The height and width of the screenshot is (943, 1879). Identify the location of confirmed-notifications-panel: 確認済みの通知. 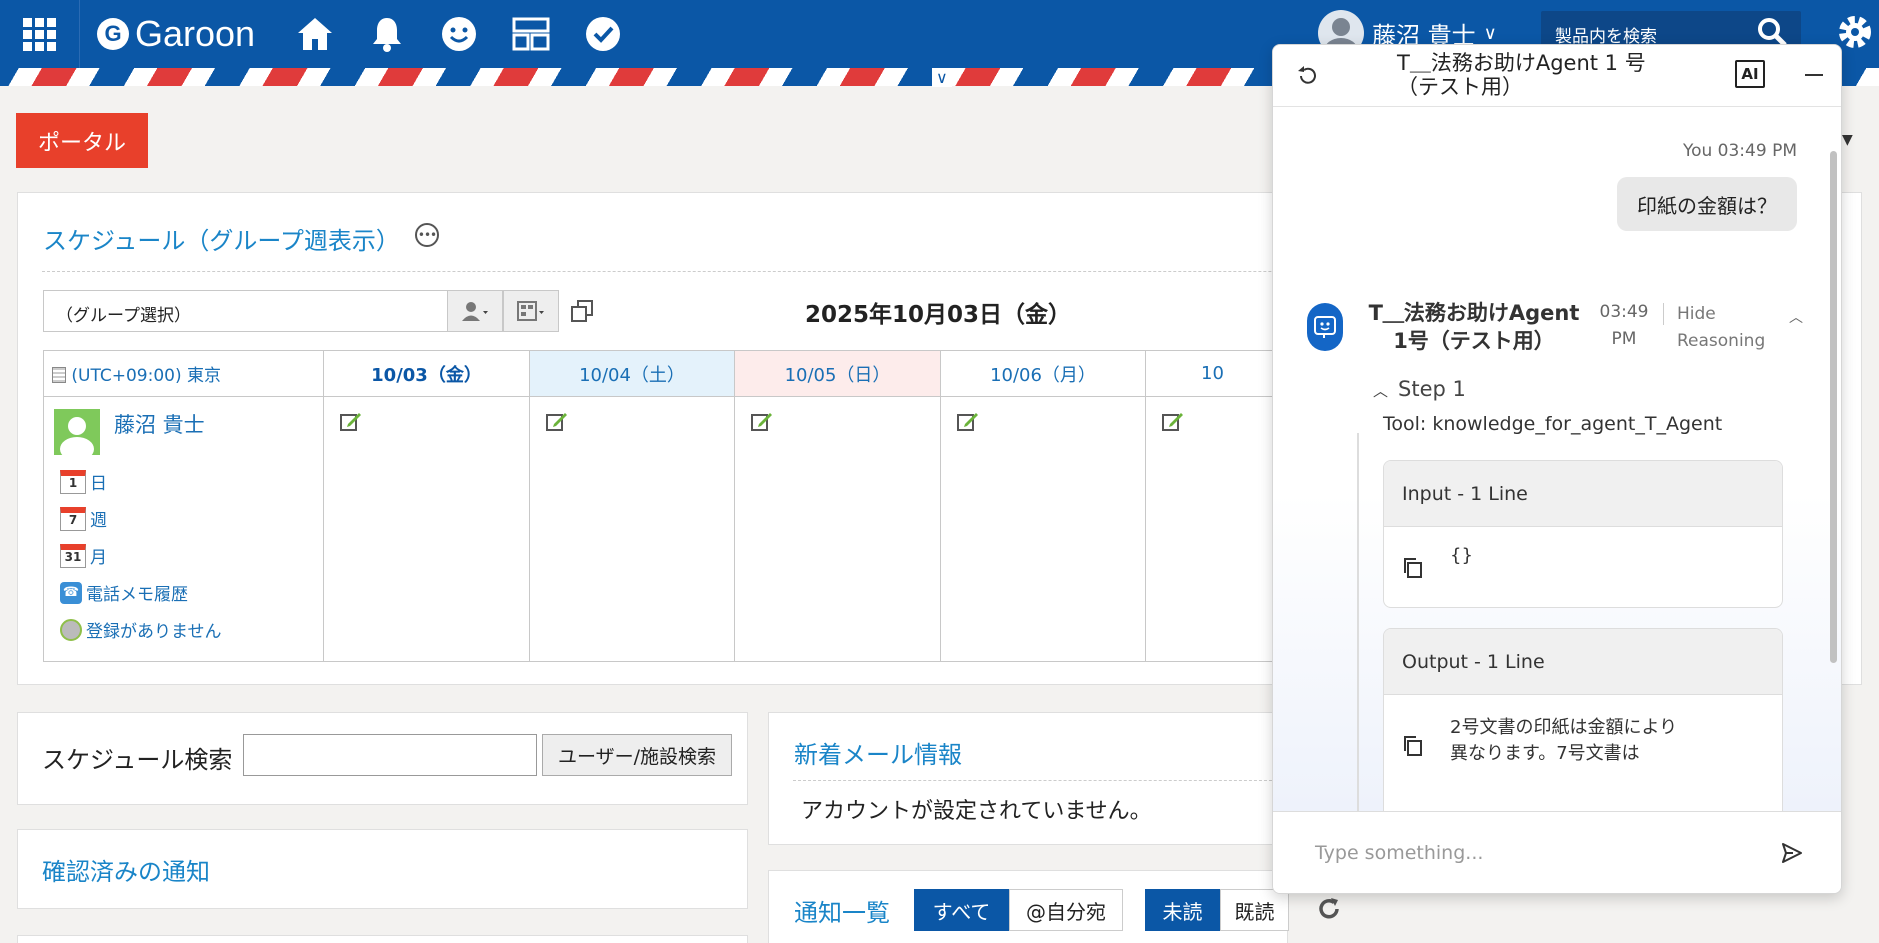
(382, 869).